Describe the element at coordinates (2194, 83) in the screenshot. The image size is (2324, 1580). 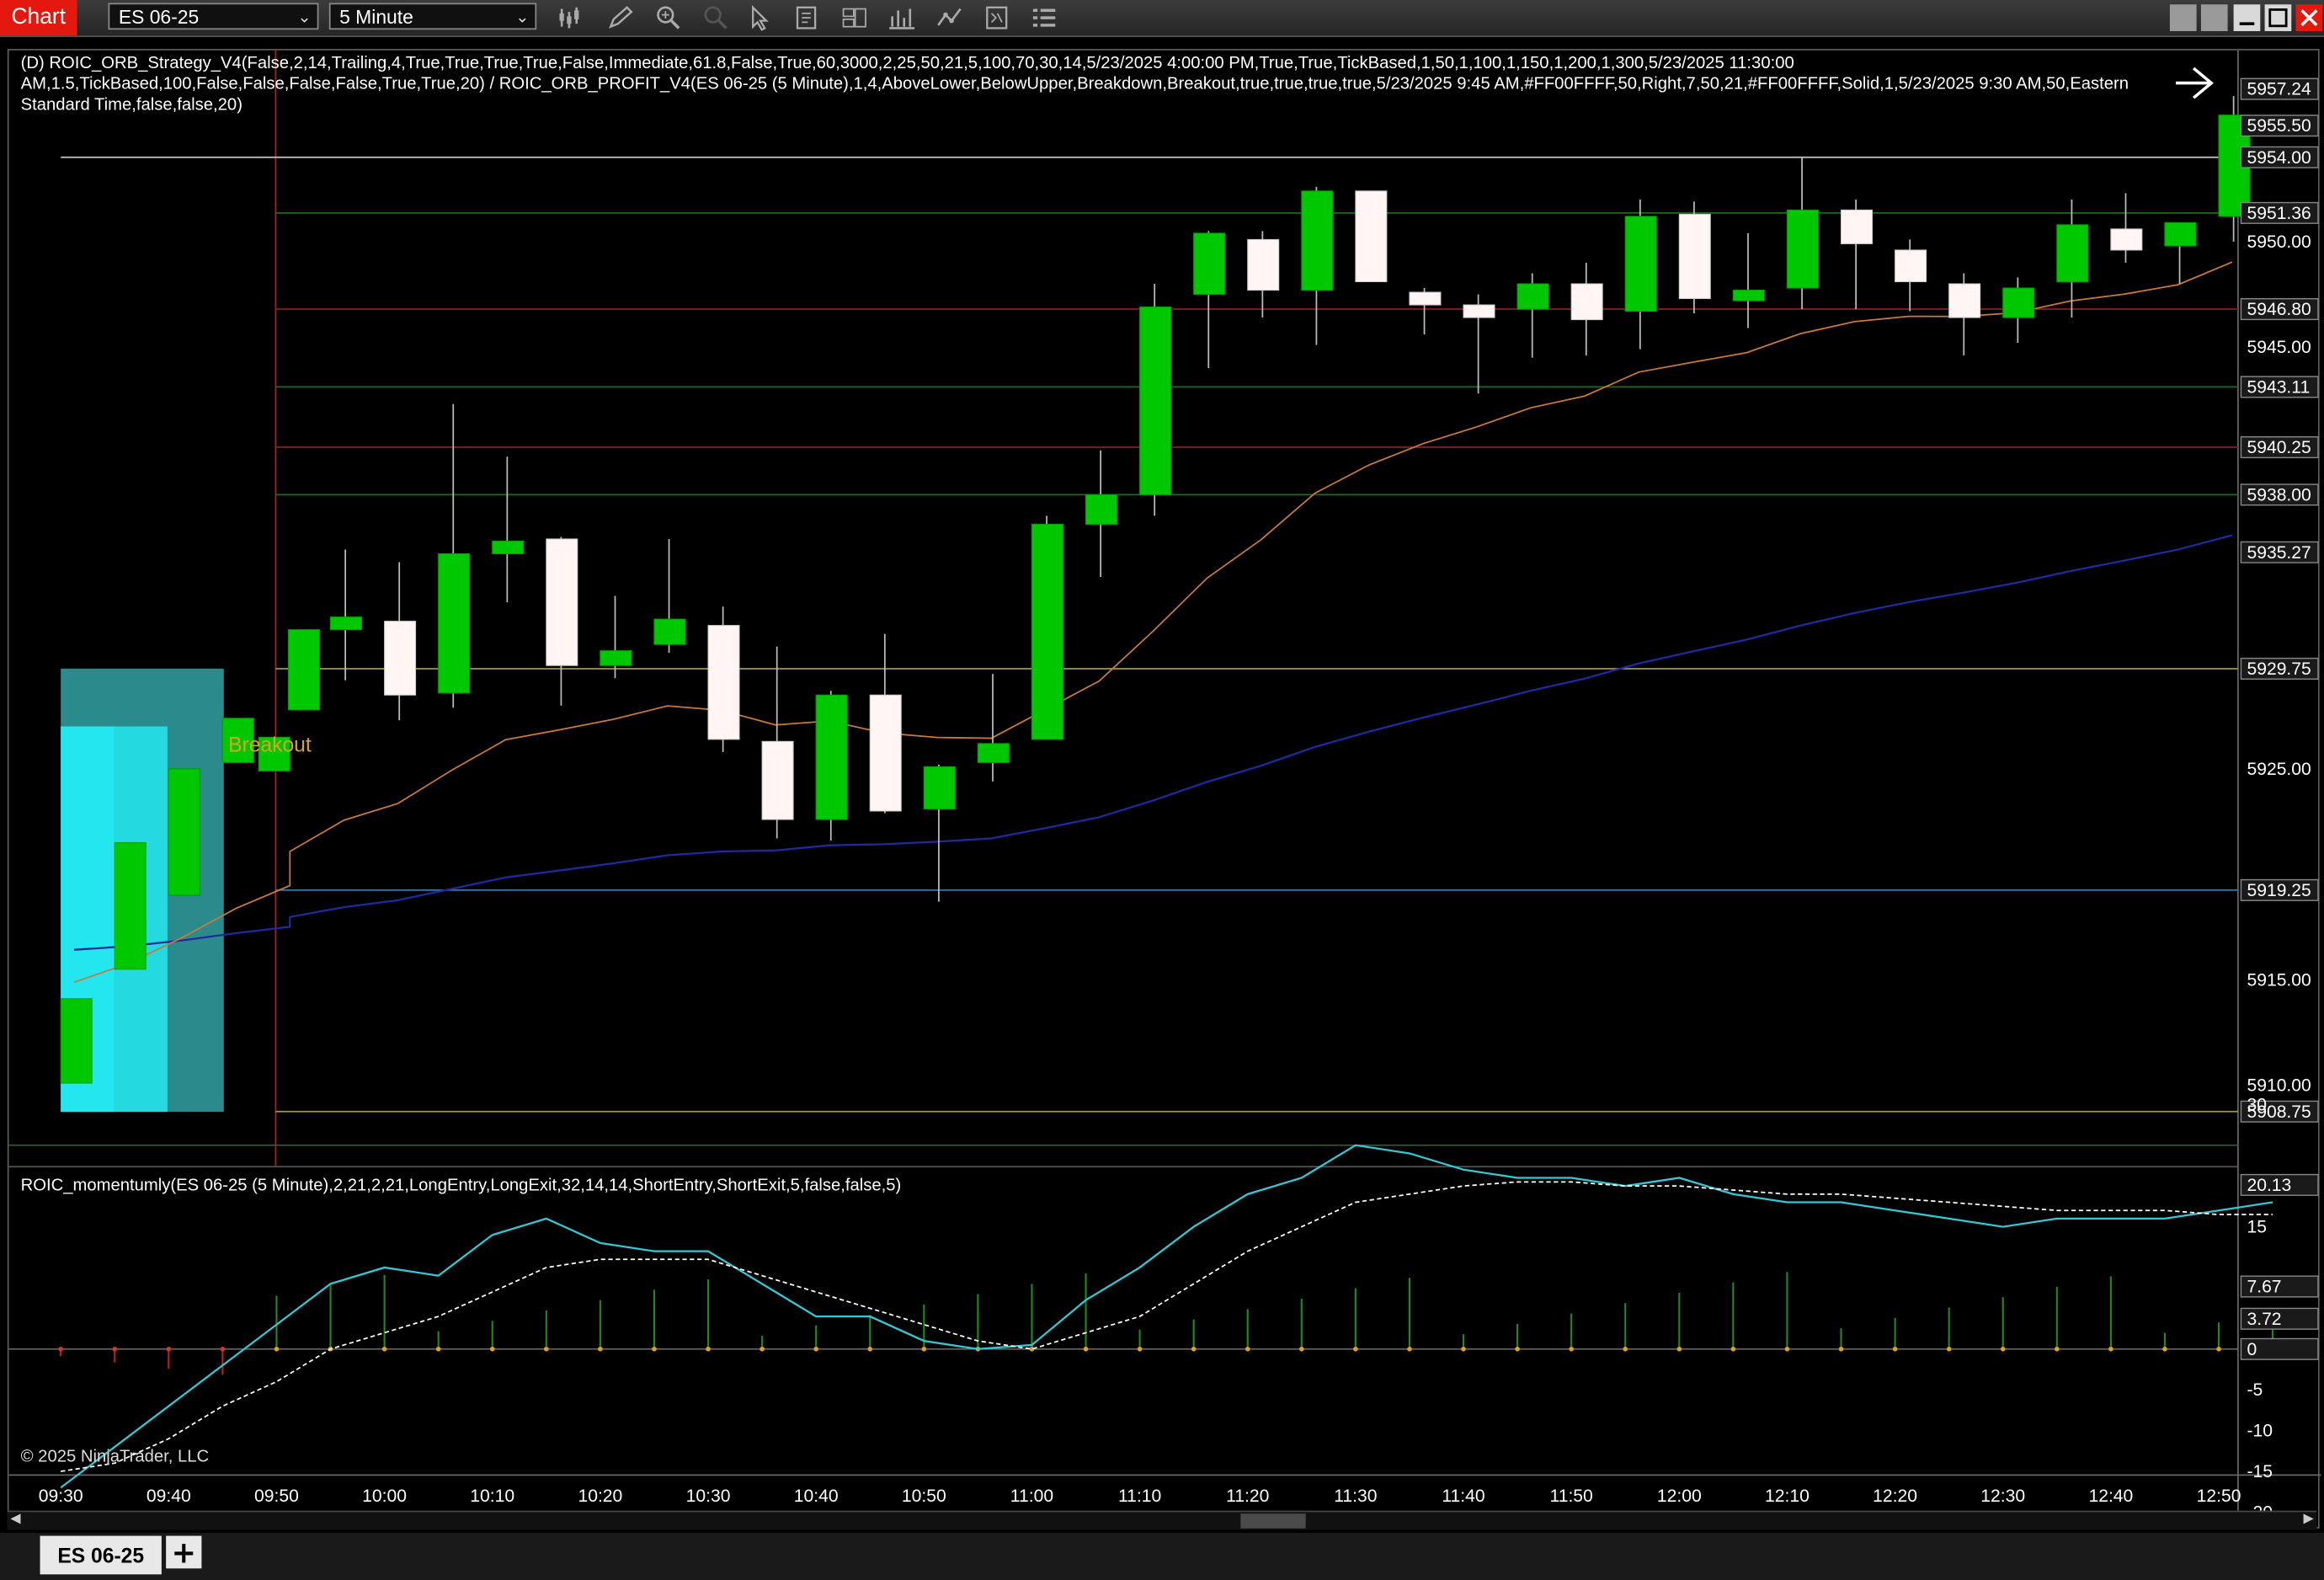
I see `arrow-right-icon` at that location.